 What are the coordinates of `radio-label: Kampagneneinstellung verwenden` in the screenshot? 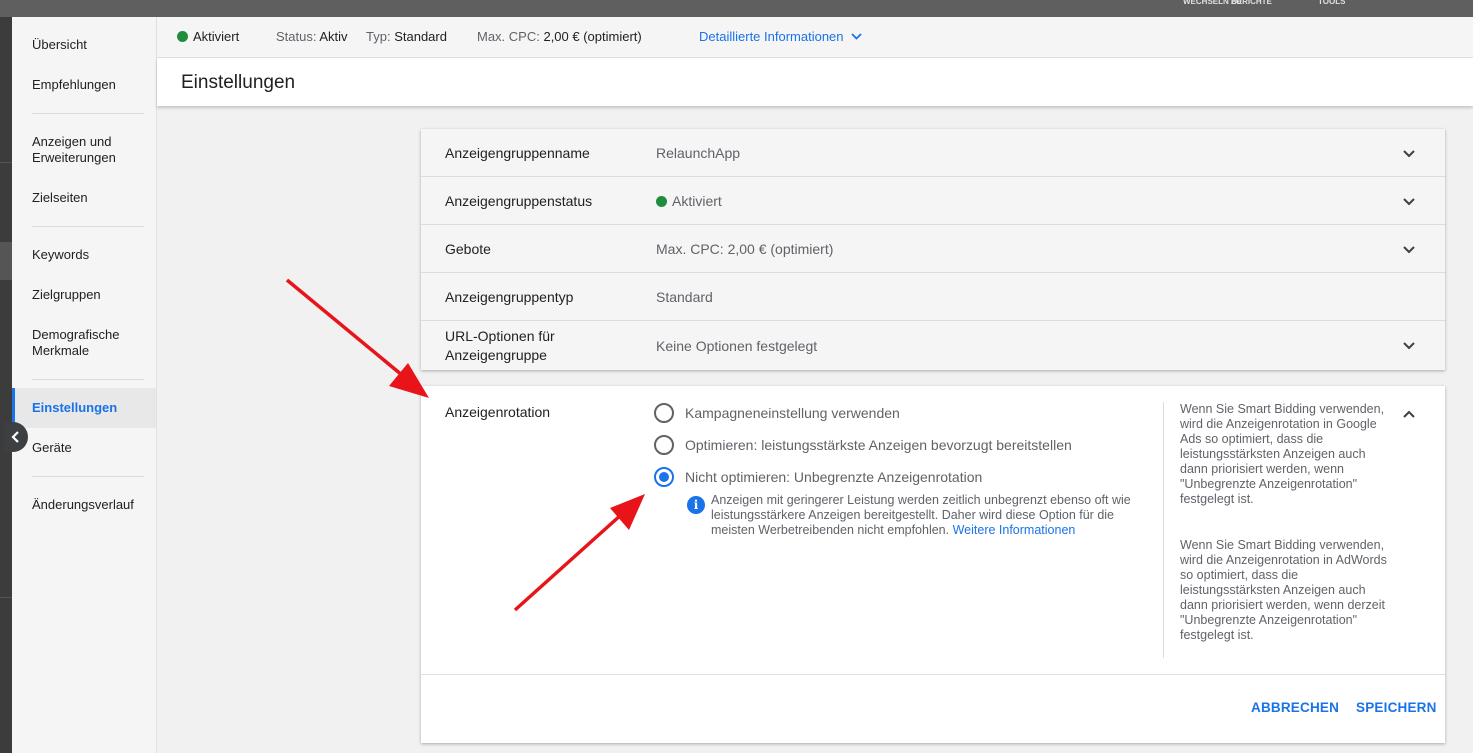 It's located at (792, 413).